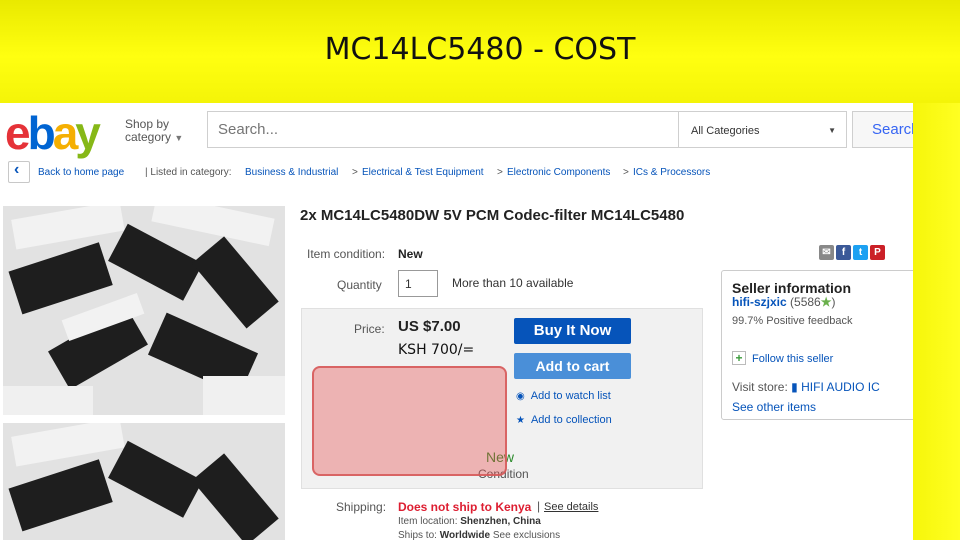  Describe the element at coordinates (429, 326) in the screenshot. I see `price-value: US $7.00` at that location.